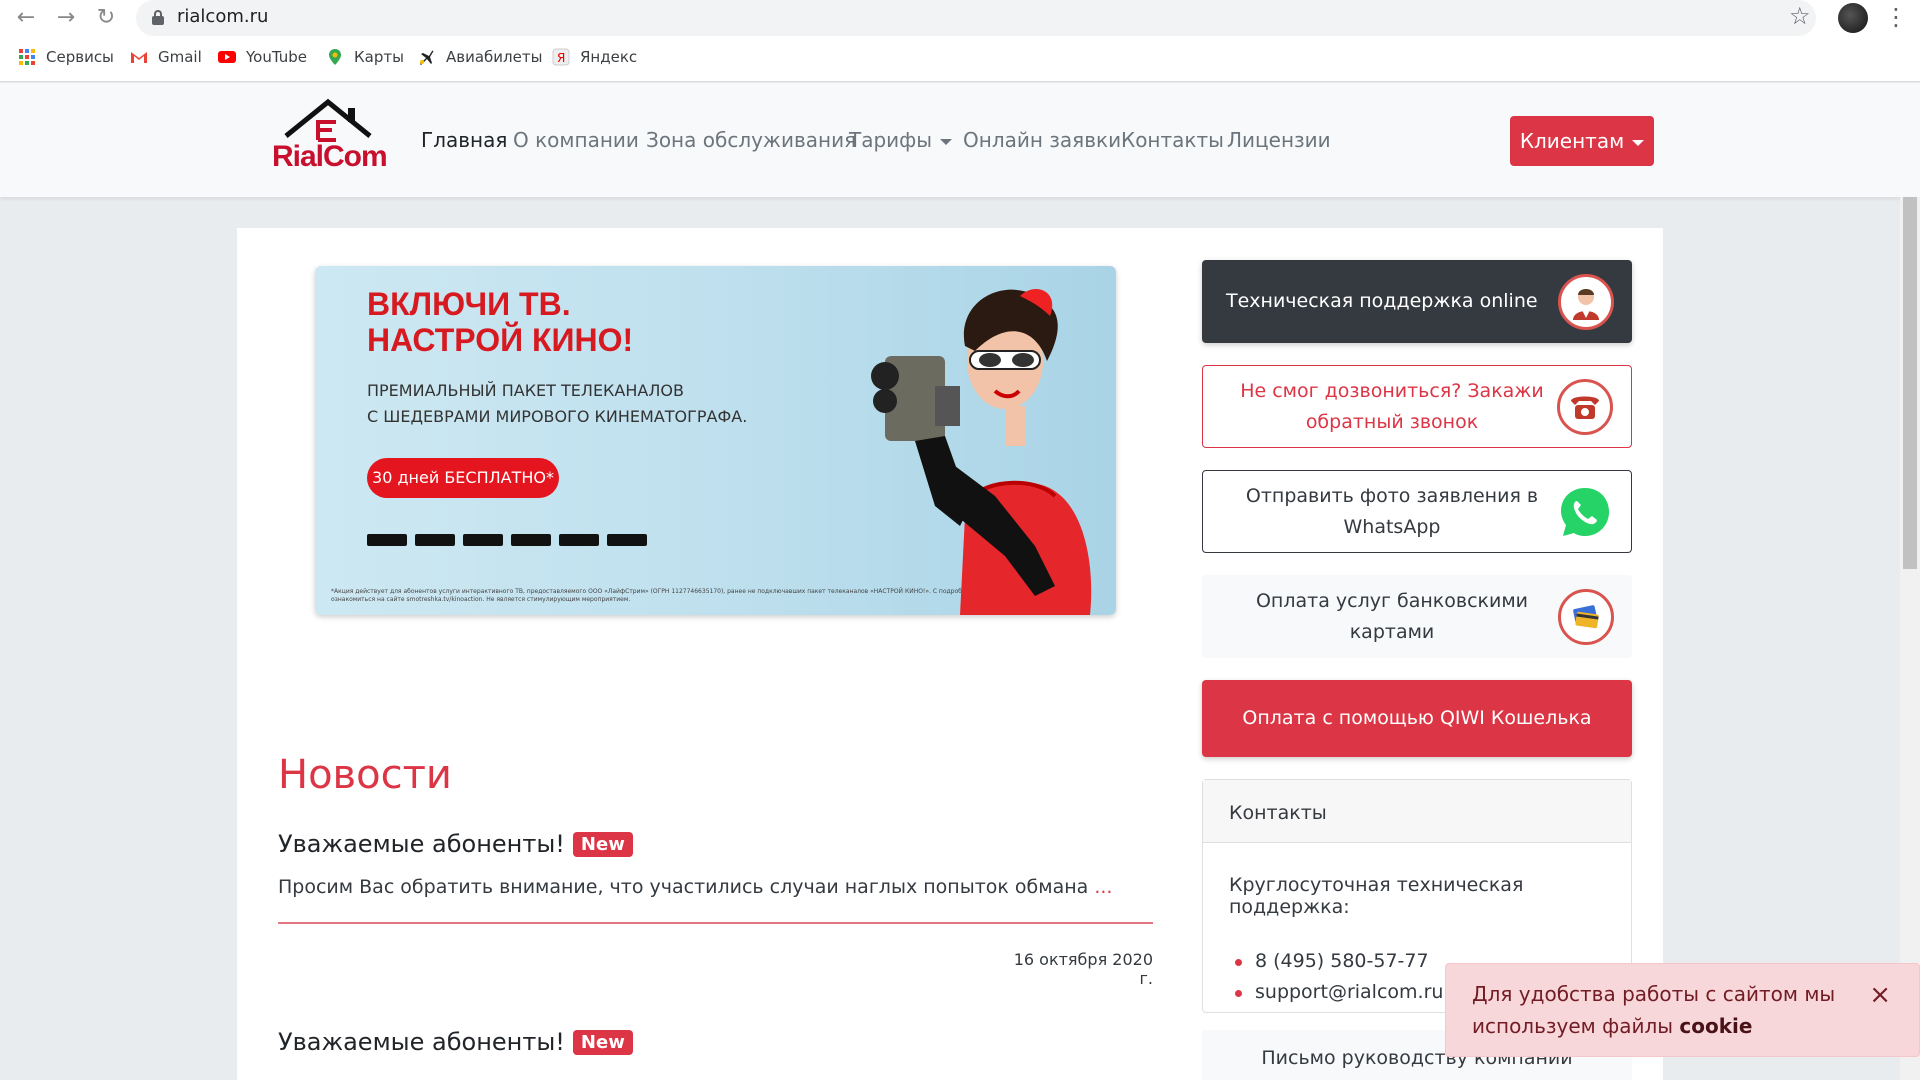 The width and height of the screenshot is (1920, 1080). What do you see at coordinates (1585, 512) in the screenshot?
I see `whatsapp-icon` at bounding box center [1585, 512].